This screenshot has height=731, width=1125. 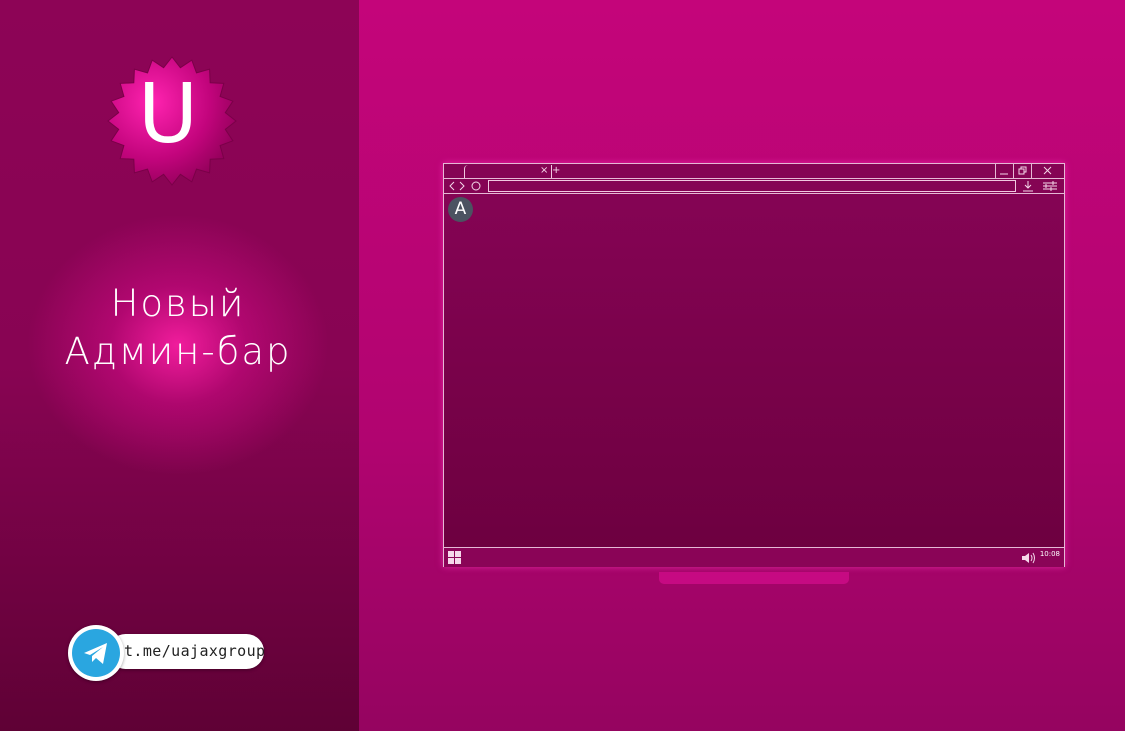 I want to click on monitor-stand, so click(x=754, y=578).